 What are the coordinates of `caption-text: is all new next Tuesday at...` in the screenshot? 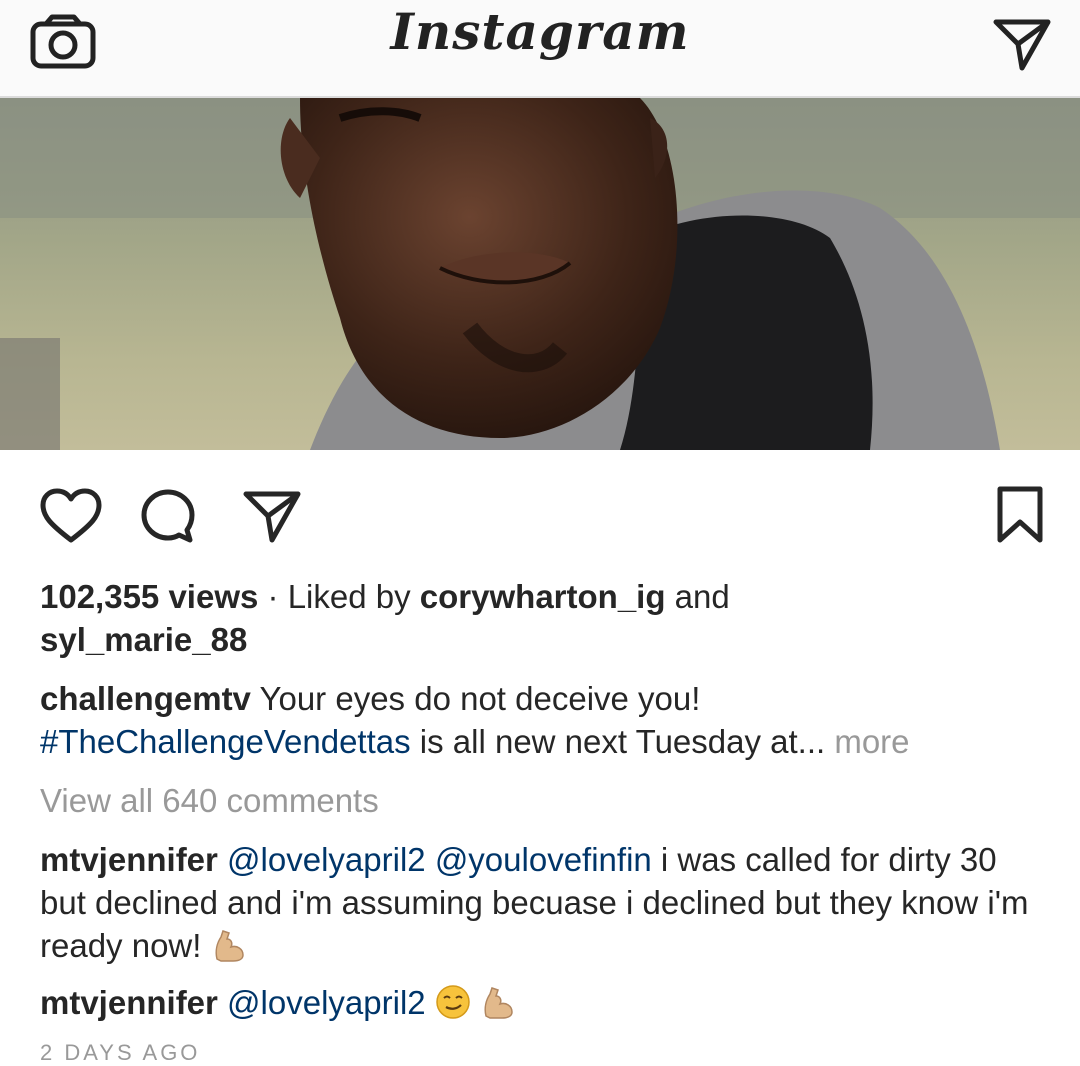 It's located at (618, 741).